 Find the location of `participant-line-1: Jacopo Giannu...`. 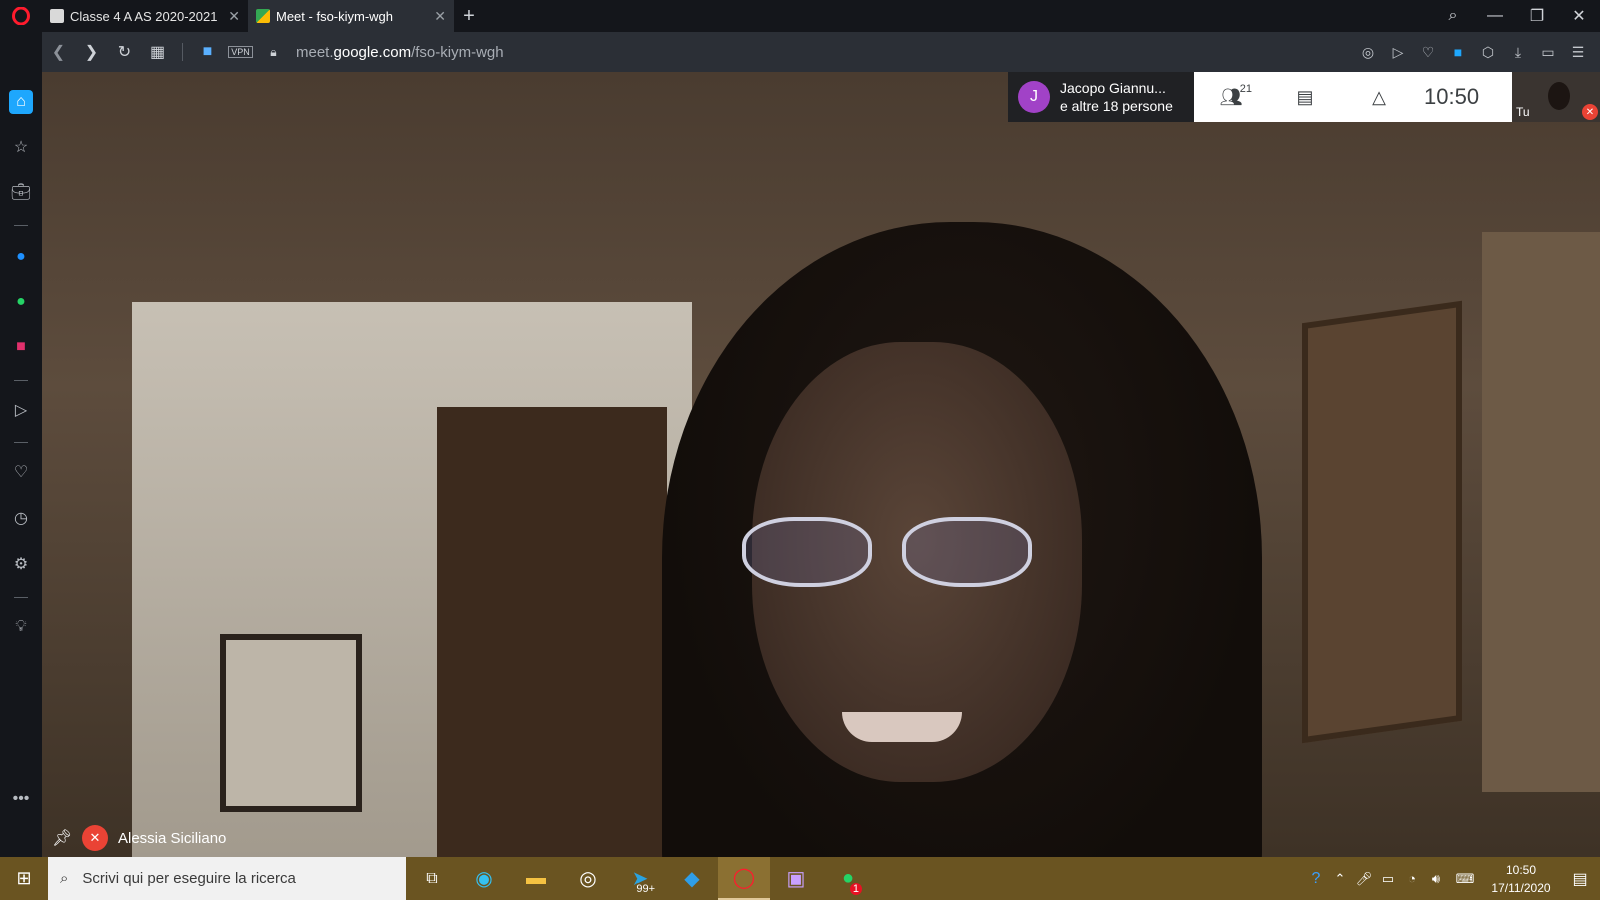

participant-line-1: Jacopo Giannu... is located at coordinates (1113, 88).